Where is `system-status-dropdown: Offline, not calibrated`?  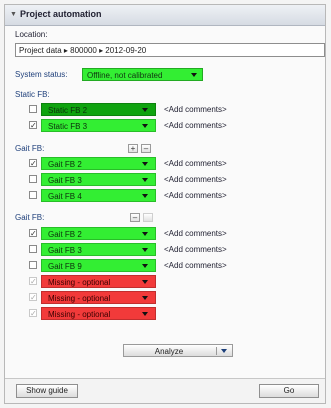 system-status-dropdown: Offline, not calibrated is located at coordinates (142, 74).